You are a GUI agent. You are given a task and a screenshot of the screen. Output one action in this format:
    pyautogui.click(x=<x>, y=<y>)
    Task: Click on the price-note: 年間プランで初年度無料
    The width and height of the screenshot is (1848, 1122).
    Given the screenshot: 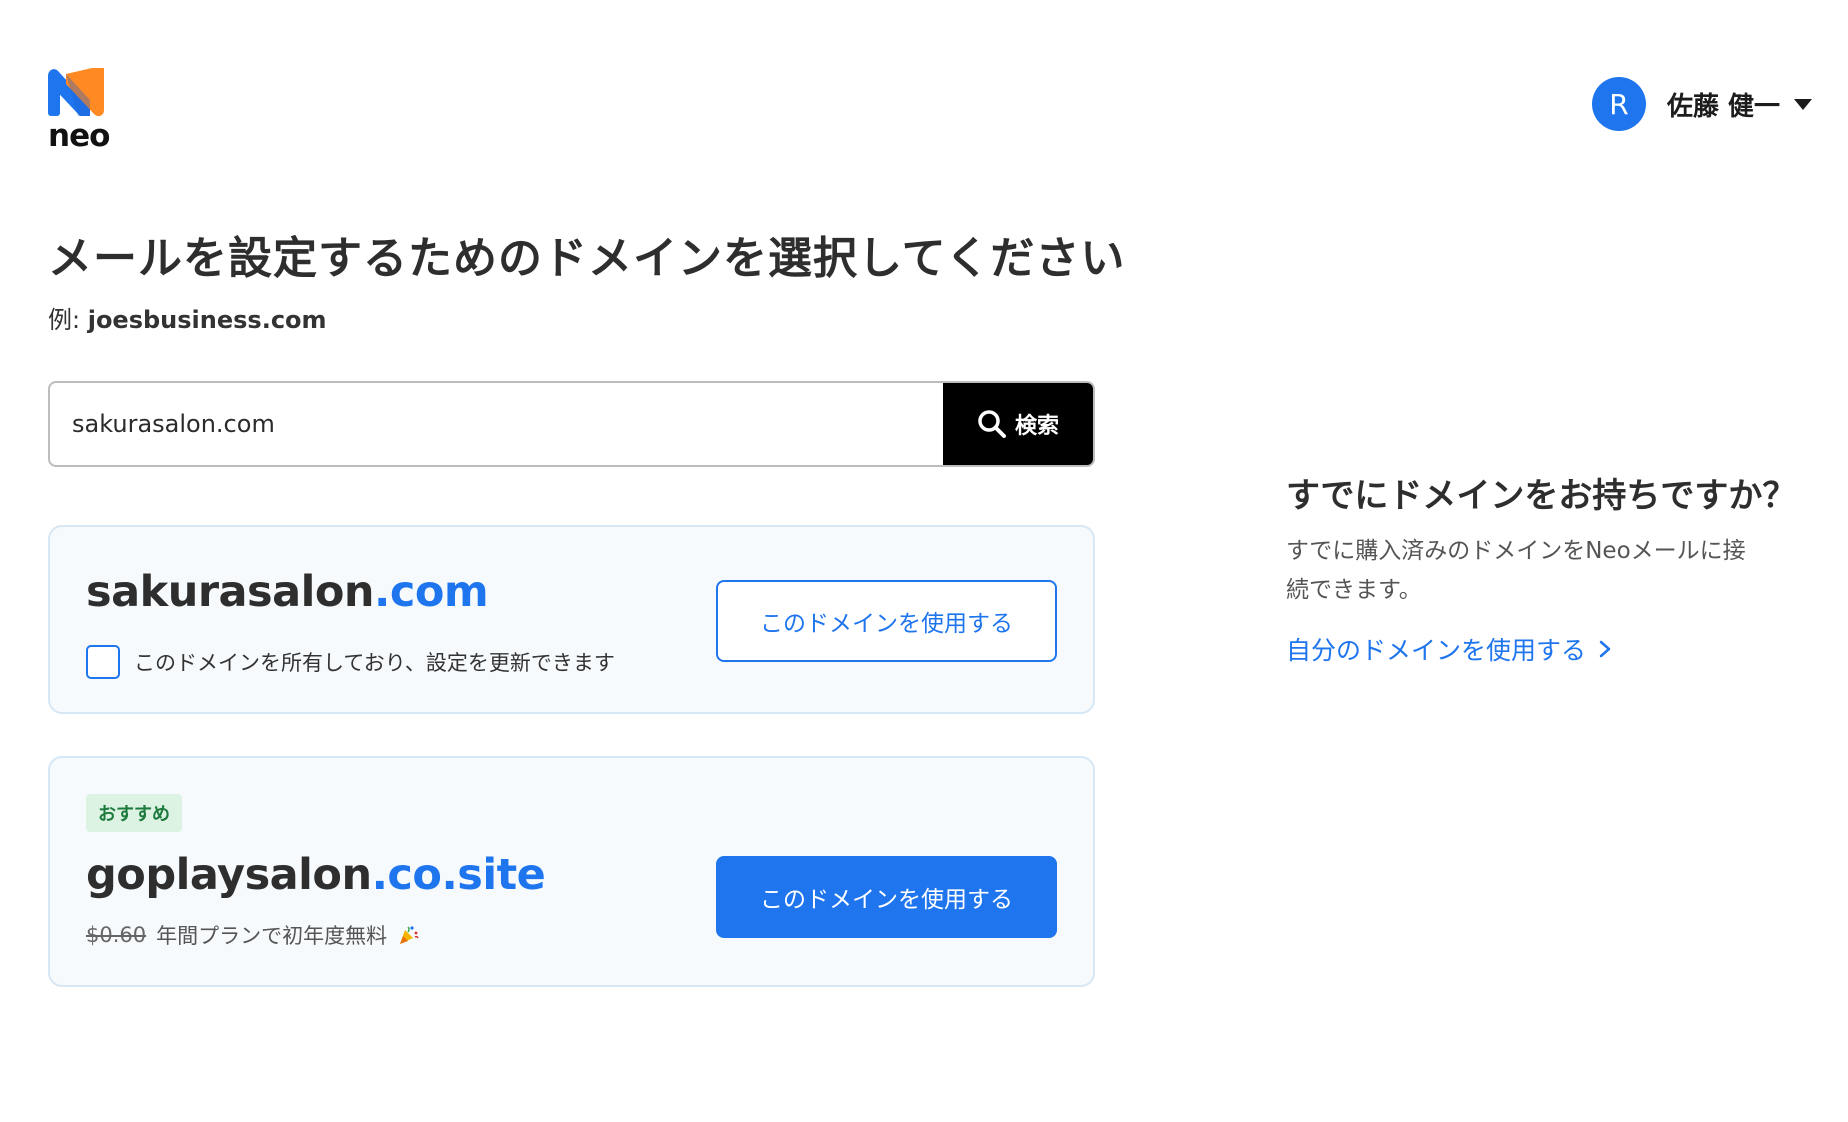 What is the action you would take?
    pyautogui.click(x=272, y=936)
    